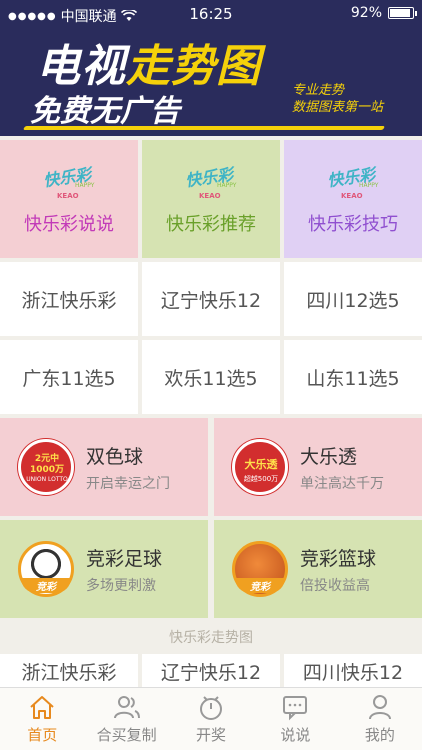 This screenshot has height=750, width=422. I want to click on lottery-card-football: 竞彩 竞彩足球 多场更刺激, so click(104, 569).